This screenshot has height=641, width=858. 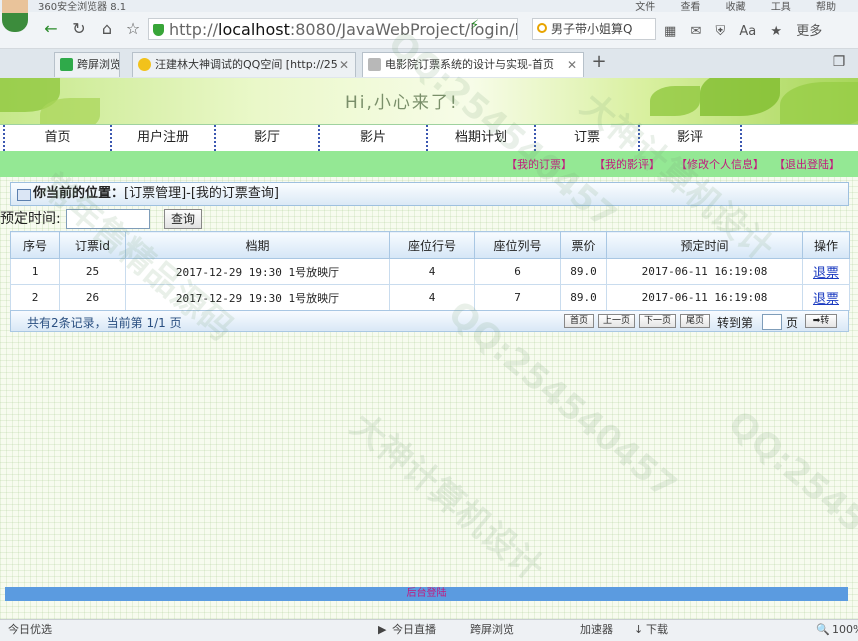 I want to click on status-download: 下载, so click(x=657, y=630).